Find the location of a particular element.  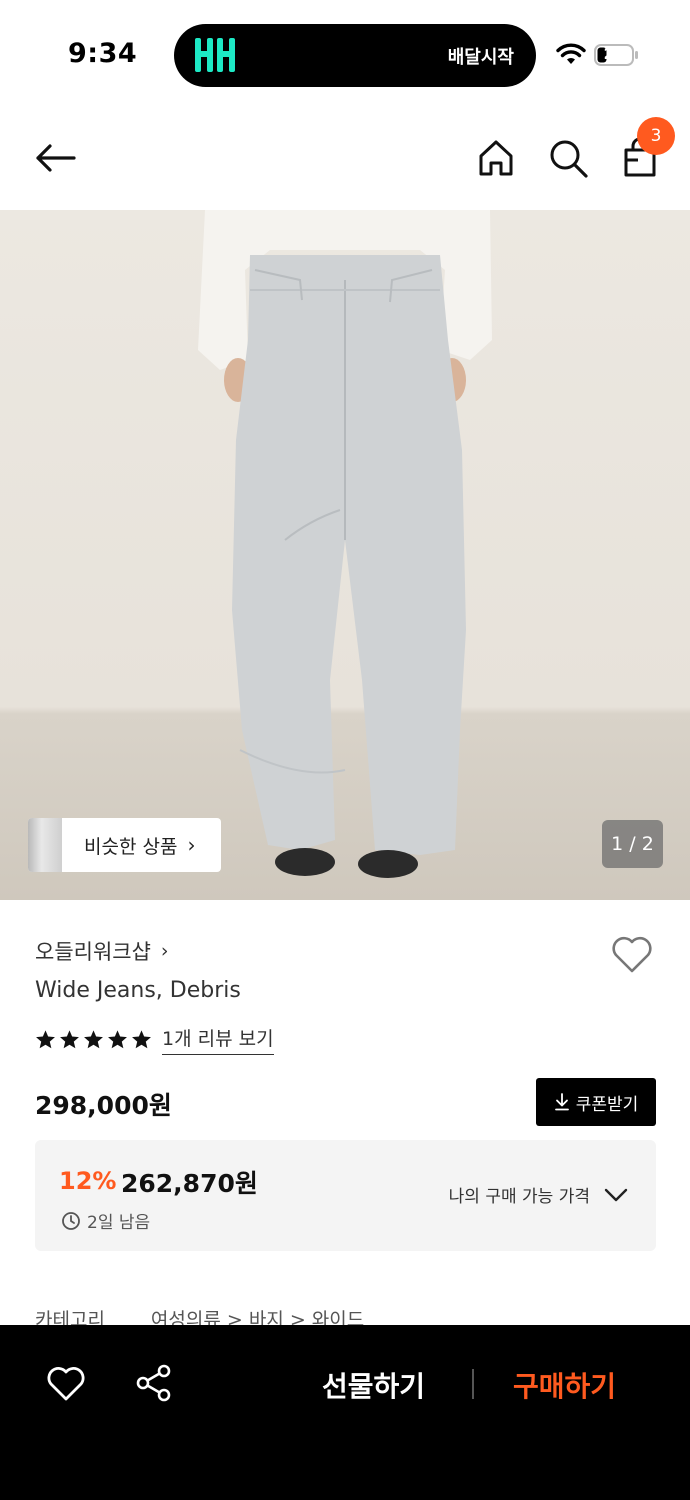

remaining-time: 2일 남음 is located at coordinates (105, 1220).